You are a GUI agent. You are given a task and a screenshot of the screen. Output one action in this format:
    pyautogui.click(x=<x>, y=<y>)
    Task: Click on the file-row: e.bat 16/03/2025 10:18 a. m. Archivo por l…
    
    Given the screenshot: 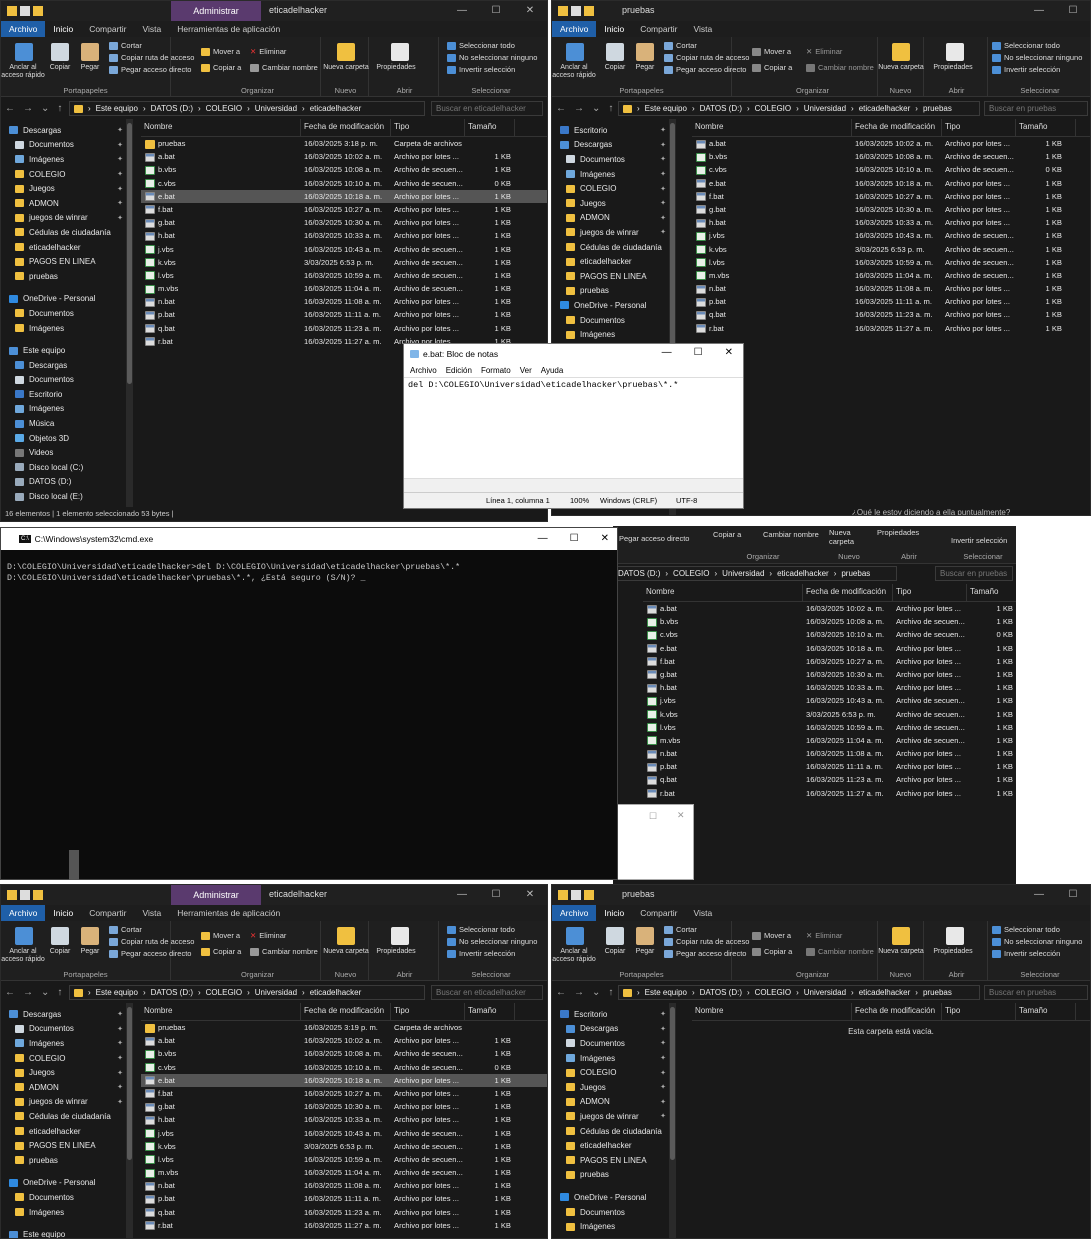 What is the action you would take?
    pyautogui.click(x=344, y=196)
    